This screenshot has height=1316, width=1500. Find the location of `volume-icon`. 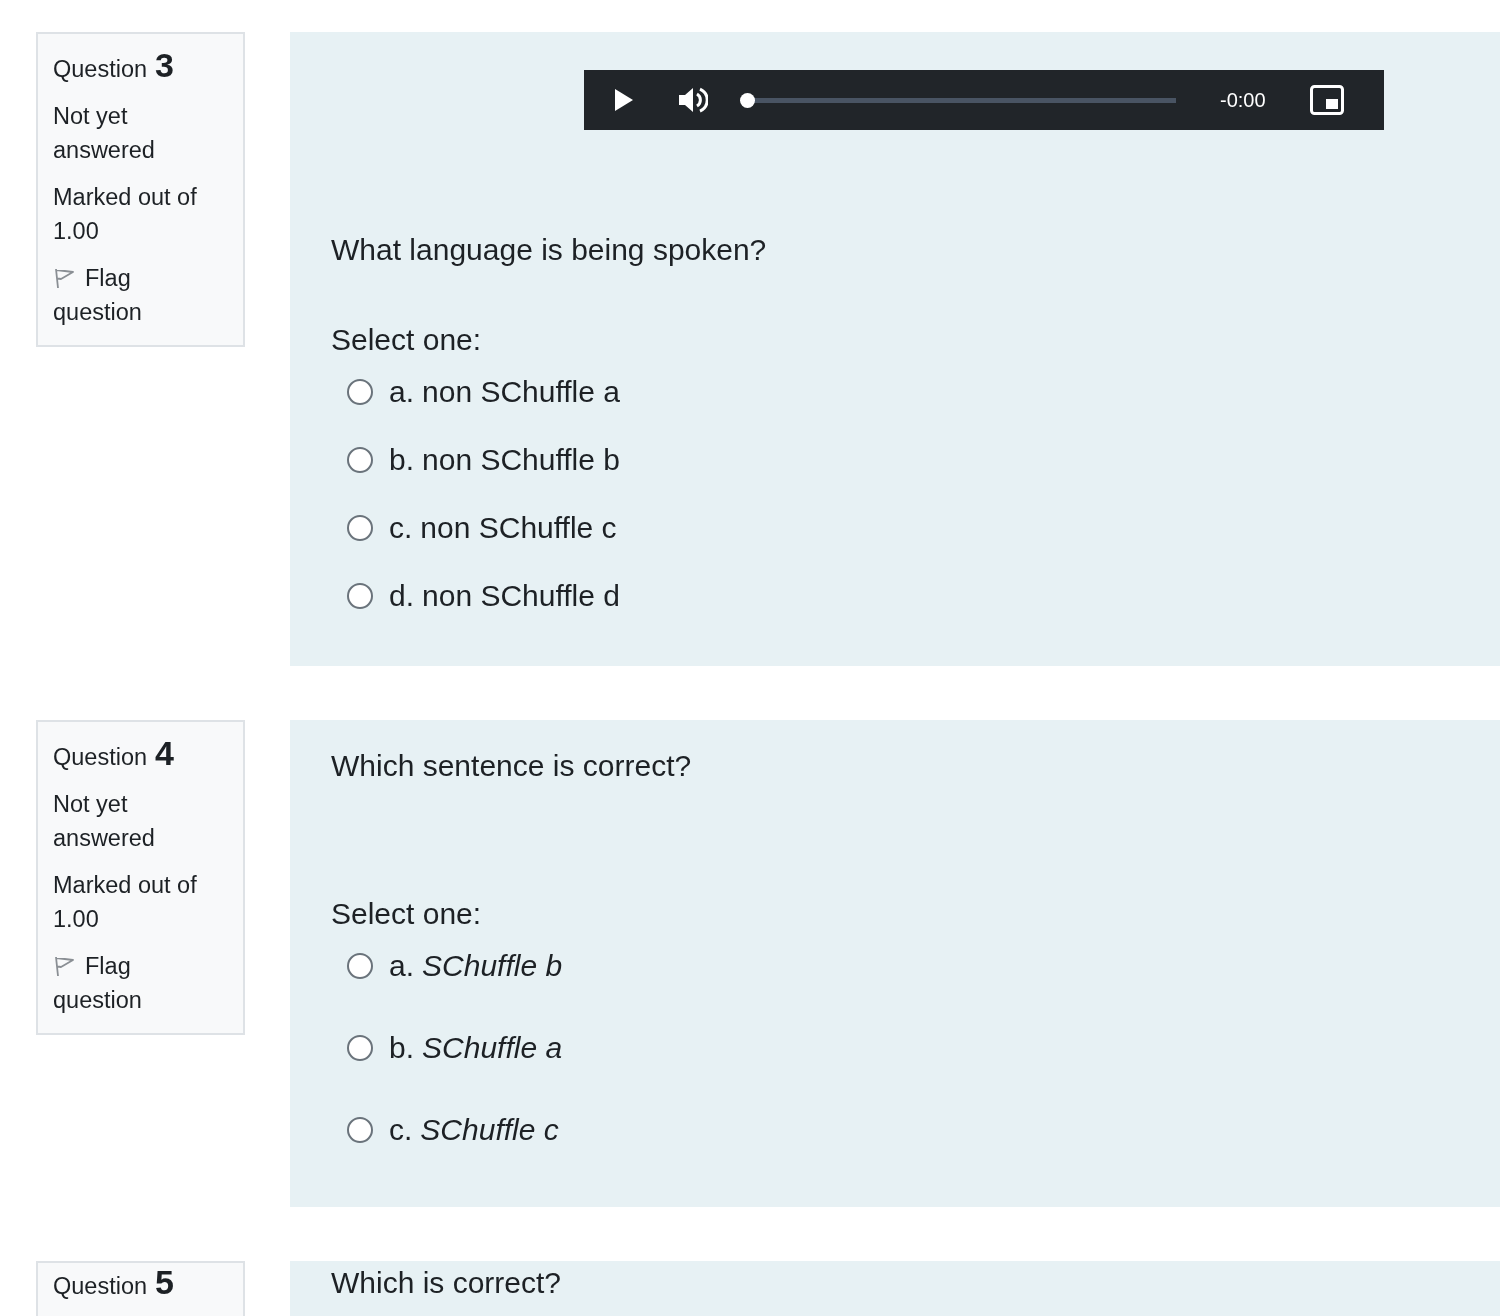

volume-icon is located at coordinates (693, 100).